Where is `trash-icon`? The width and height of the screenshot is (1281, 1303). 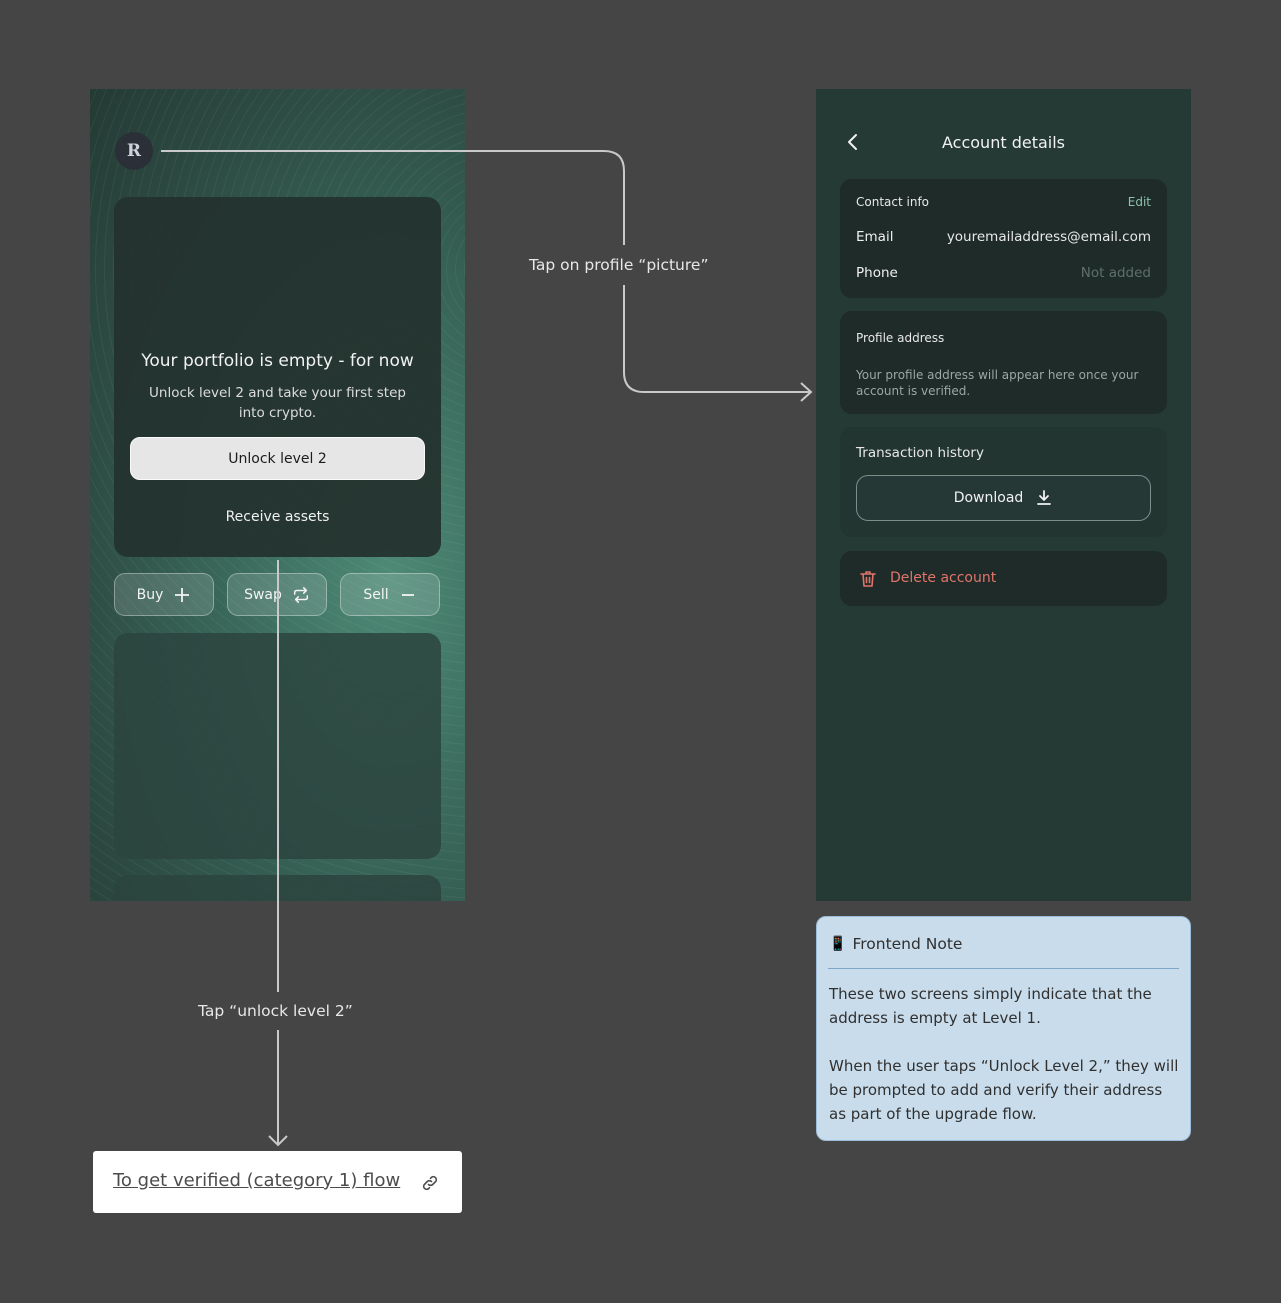 trash-icon is located at coordinates (868, 579).